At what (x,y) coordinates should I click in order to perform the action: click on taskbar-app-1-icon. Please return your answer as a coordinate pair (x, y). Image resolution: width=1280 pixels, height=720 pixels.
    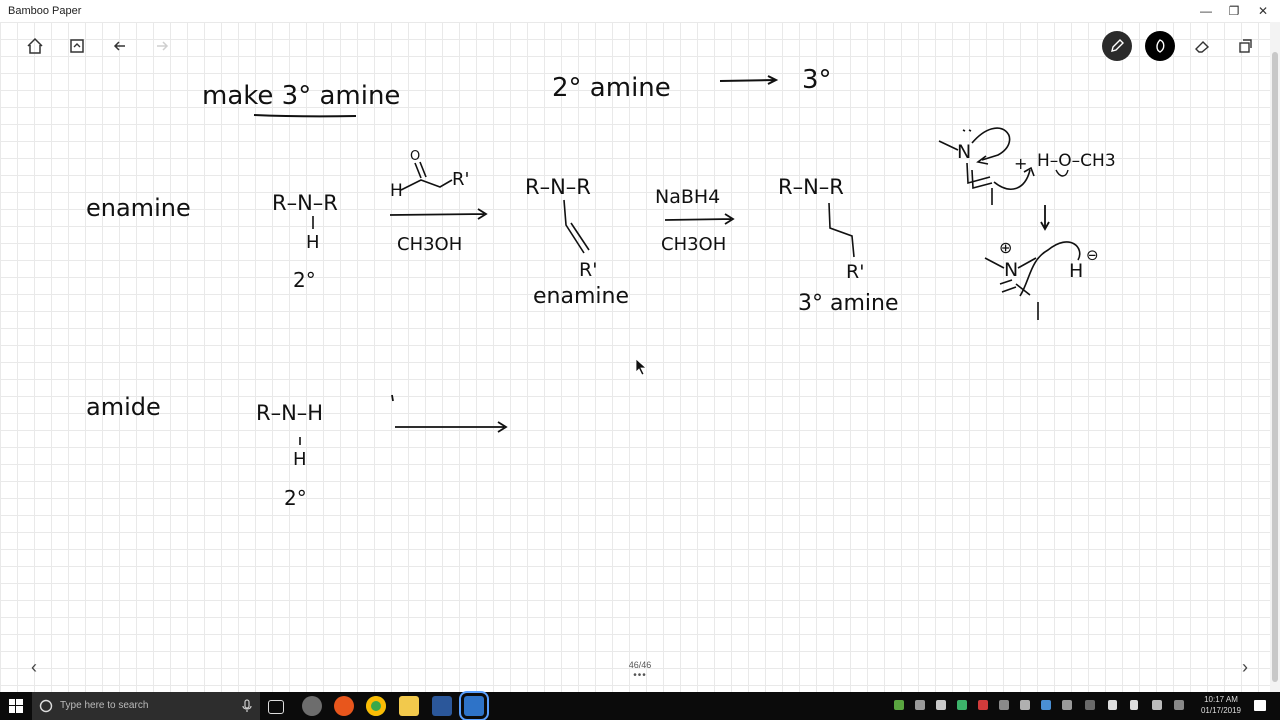
    Looking at the image, I should click on (312, 706).